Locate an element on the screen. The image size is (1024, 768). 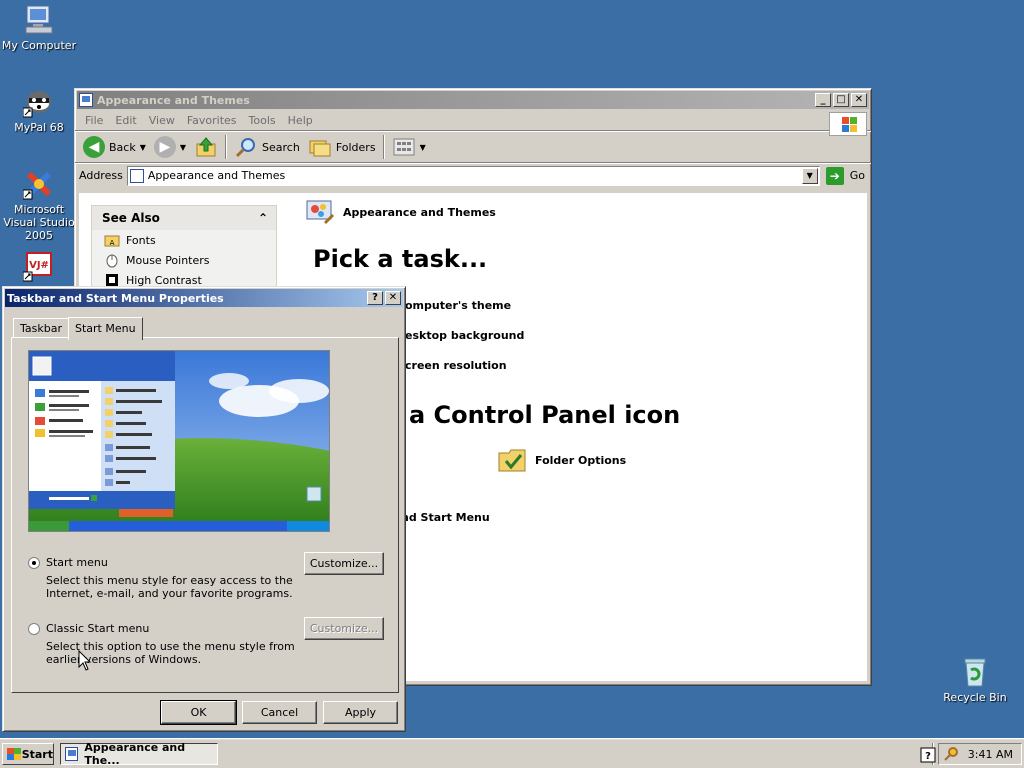
menu-file: File is located at coordinates (94, 120).